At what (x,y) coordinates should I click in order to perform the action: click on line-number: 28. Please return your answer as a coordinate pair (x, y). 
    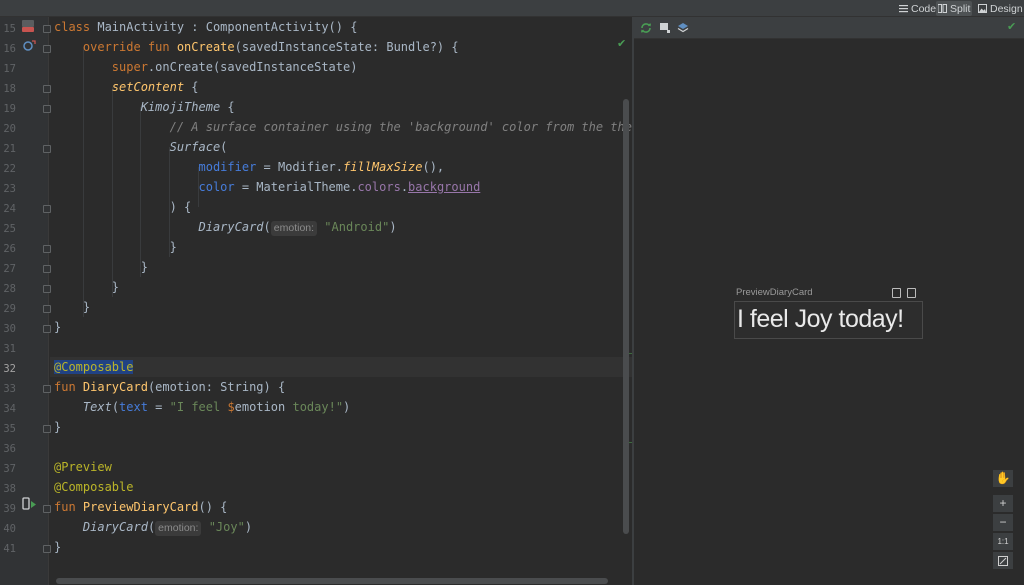
    Looking at the image, I should click on (9, 289).